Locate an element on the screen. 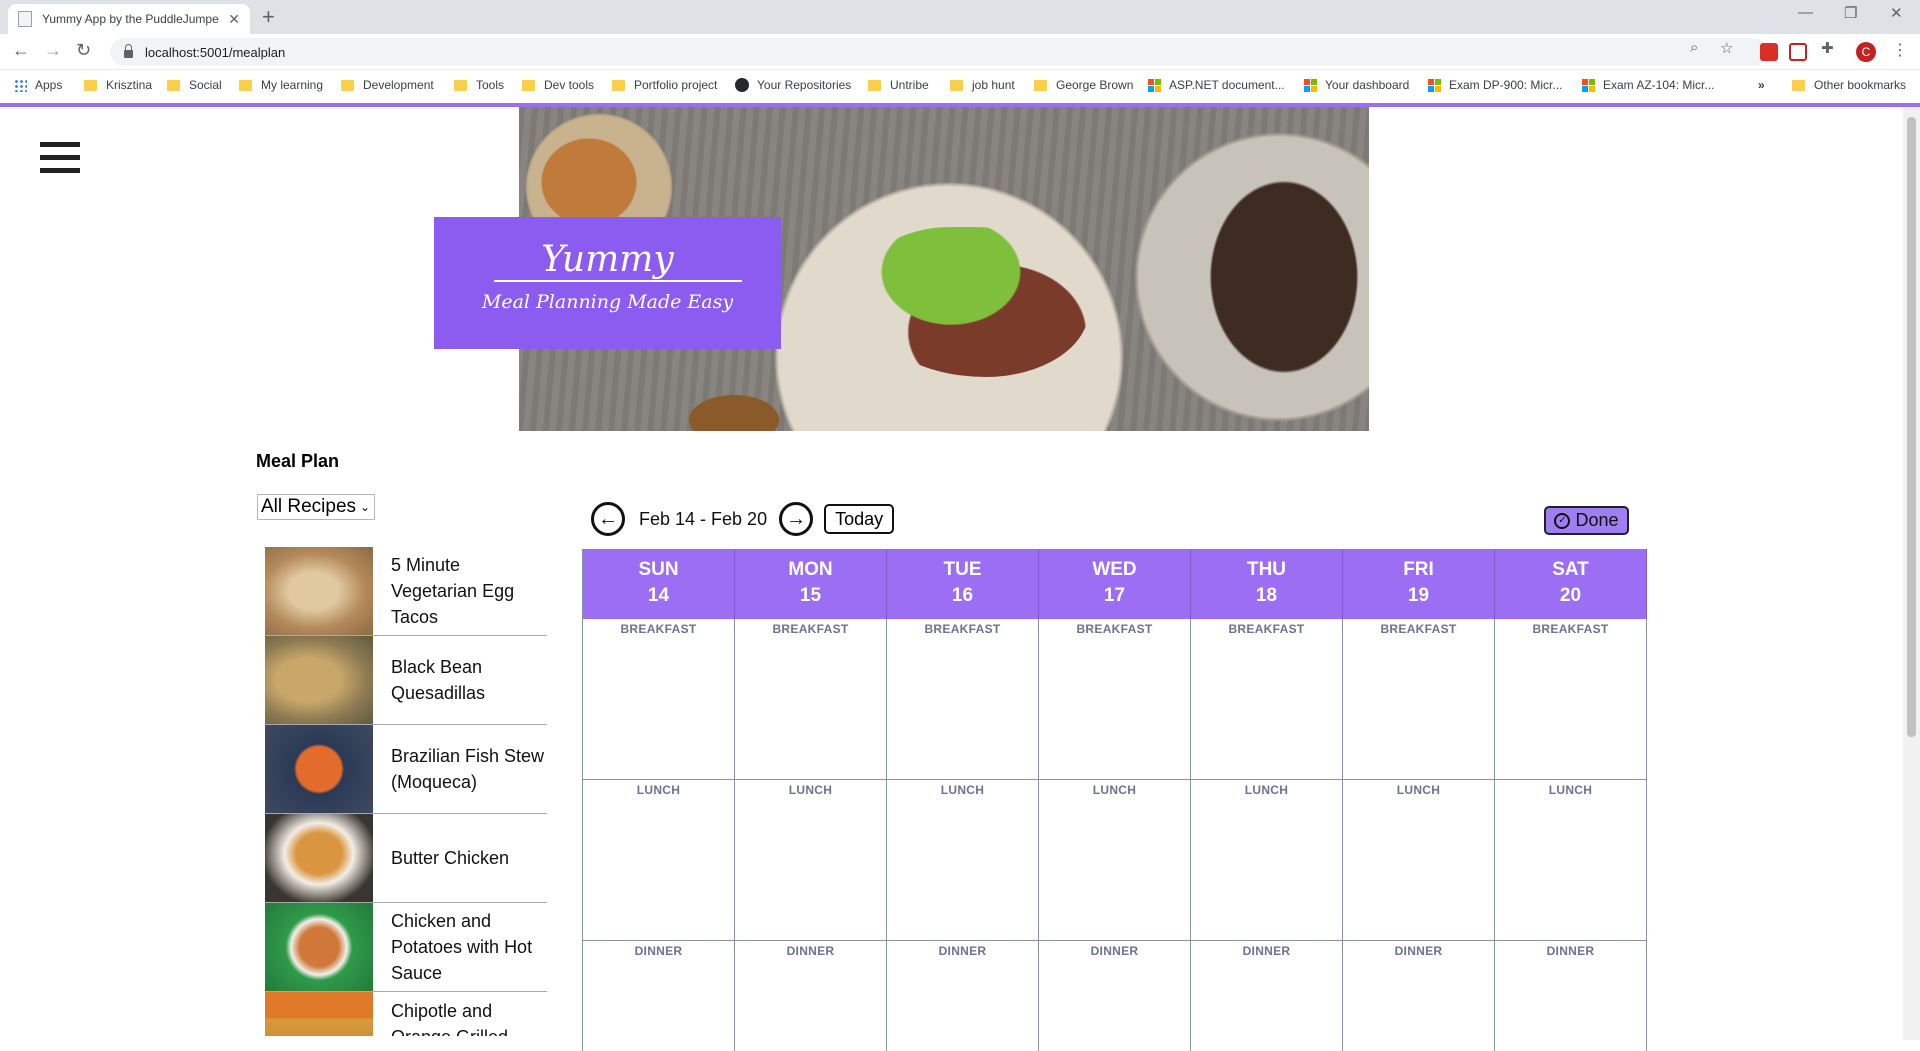  browser-toolbar: ← → ↻ localhost:5001/mealplan ⌕ ☆ ✚ C ⋮ is located at coordinates (960, 52).